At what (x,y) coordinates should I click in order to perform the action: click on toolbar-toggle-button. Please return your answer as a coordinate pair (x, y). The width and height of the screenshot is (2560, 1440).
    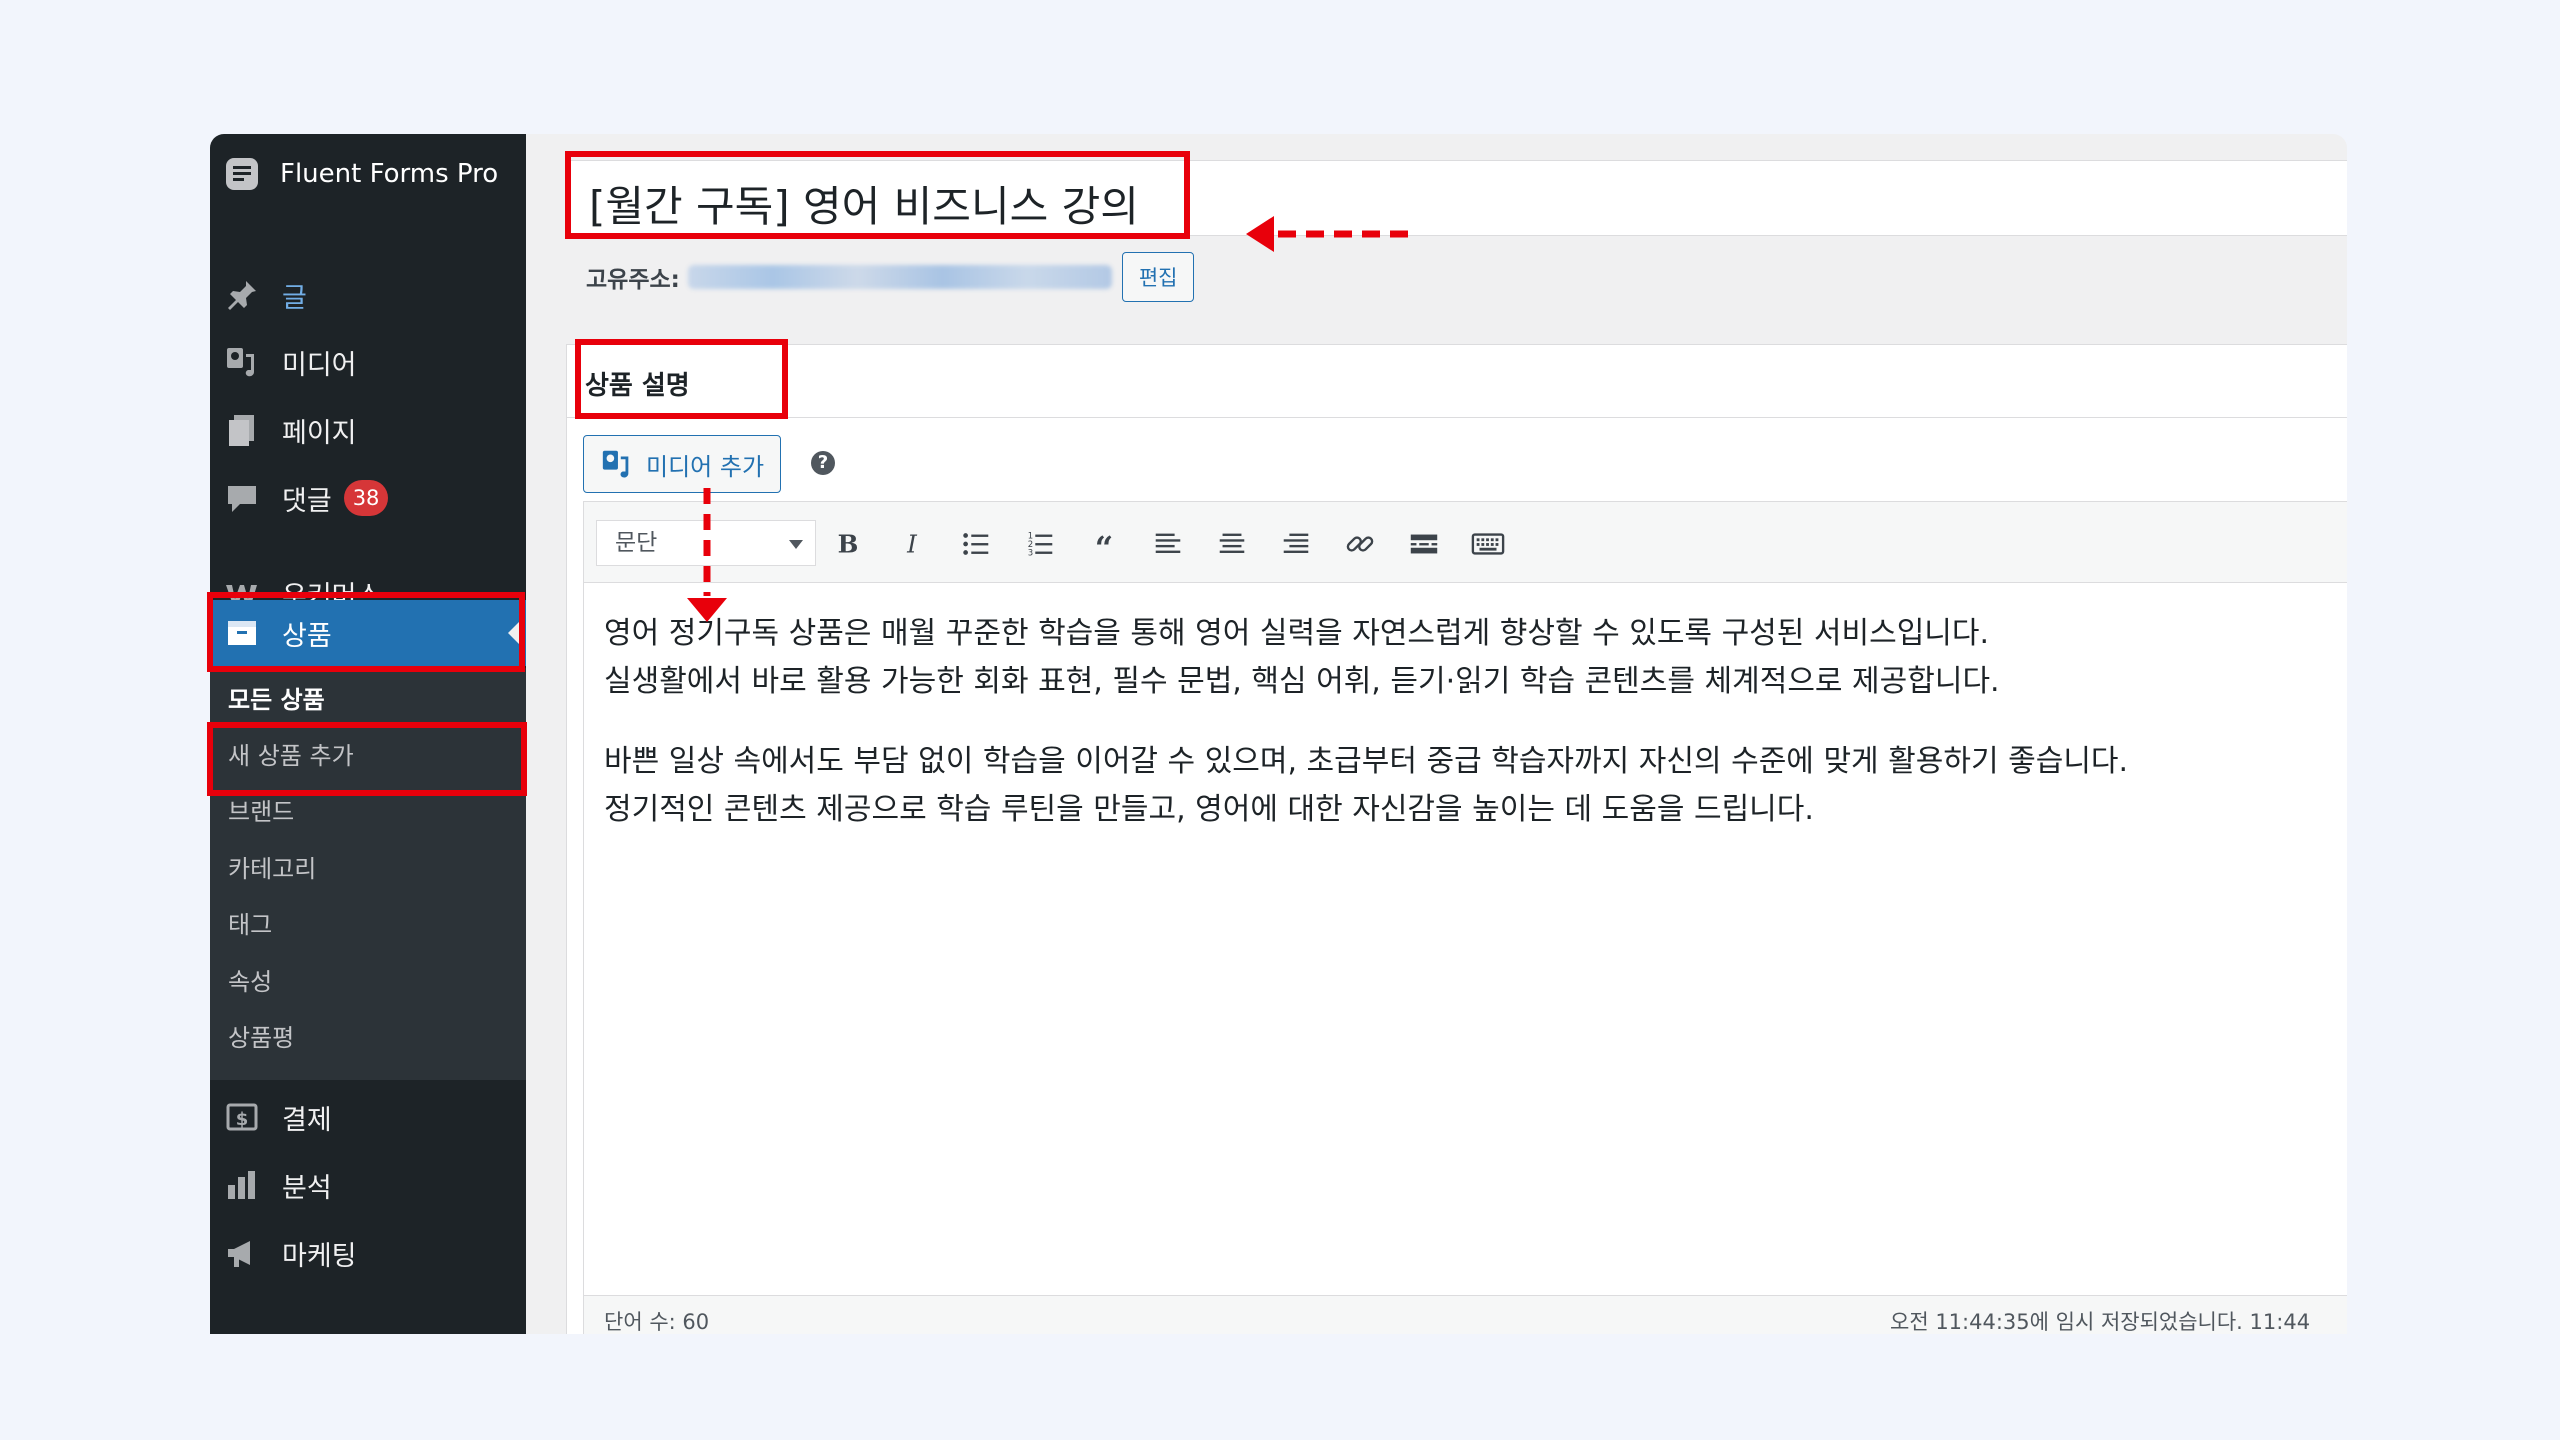
    Looking at the image, I should click on (1488, 544).